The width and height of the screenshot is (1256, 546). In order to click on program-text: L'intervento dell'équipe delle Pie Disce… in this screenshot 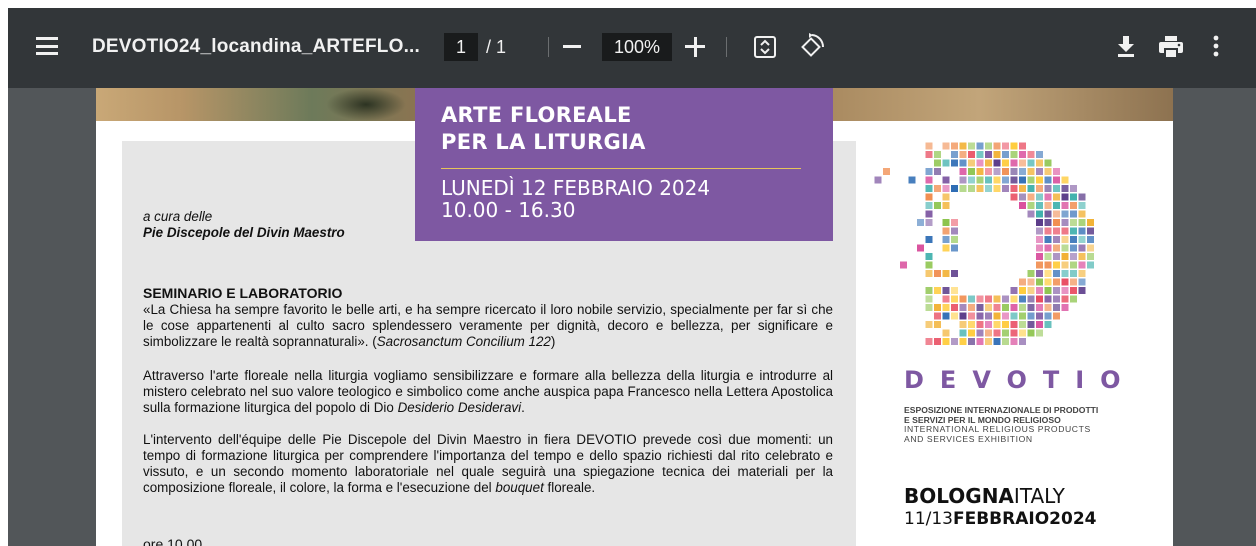, I will do `click(488, 463)`.